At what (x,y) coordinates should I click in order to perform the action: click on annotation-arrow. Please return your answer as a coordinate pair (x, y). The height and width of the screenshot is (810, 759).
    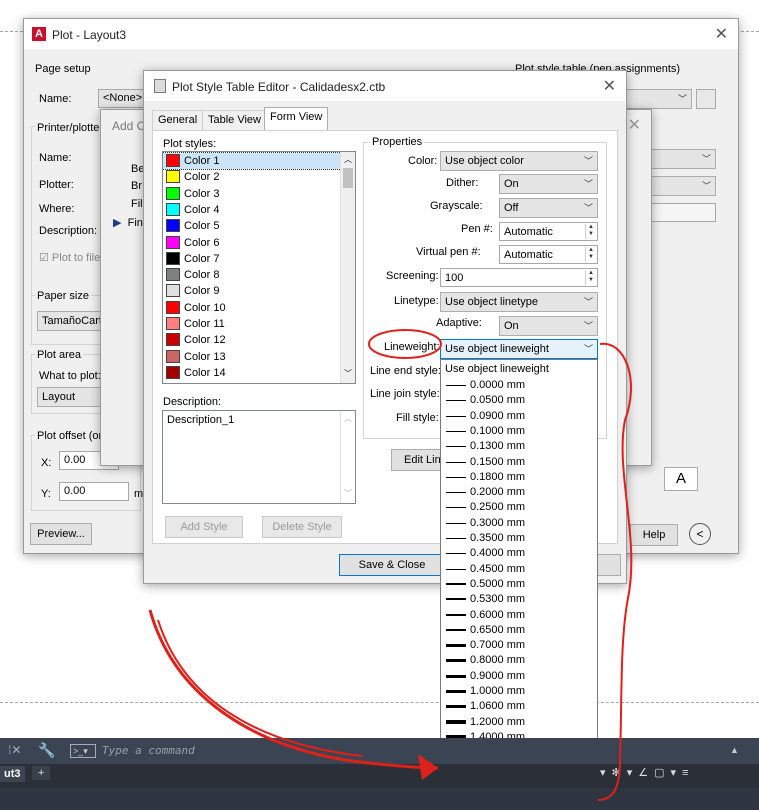
    Looking at the image, I should click on (293, 689).